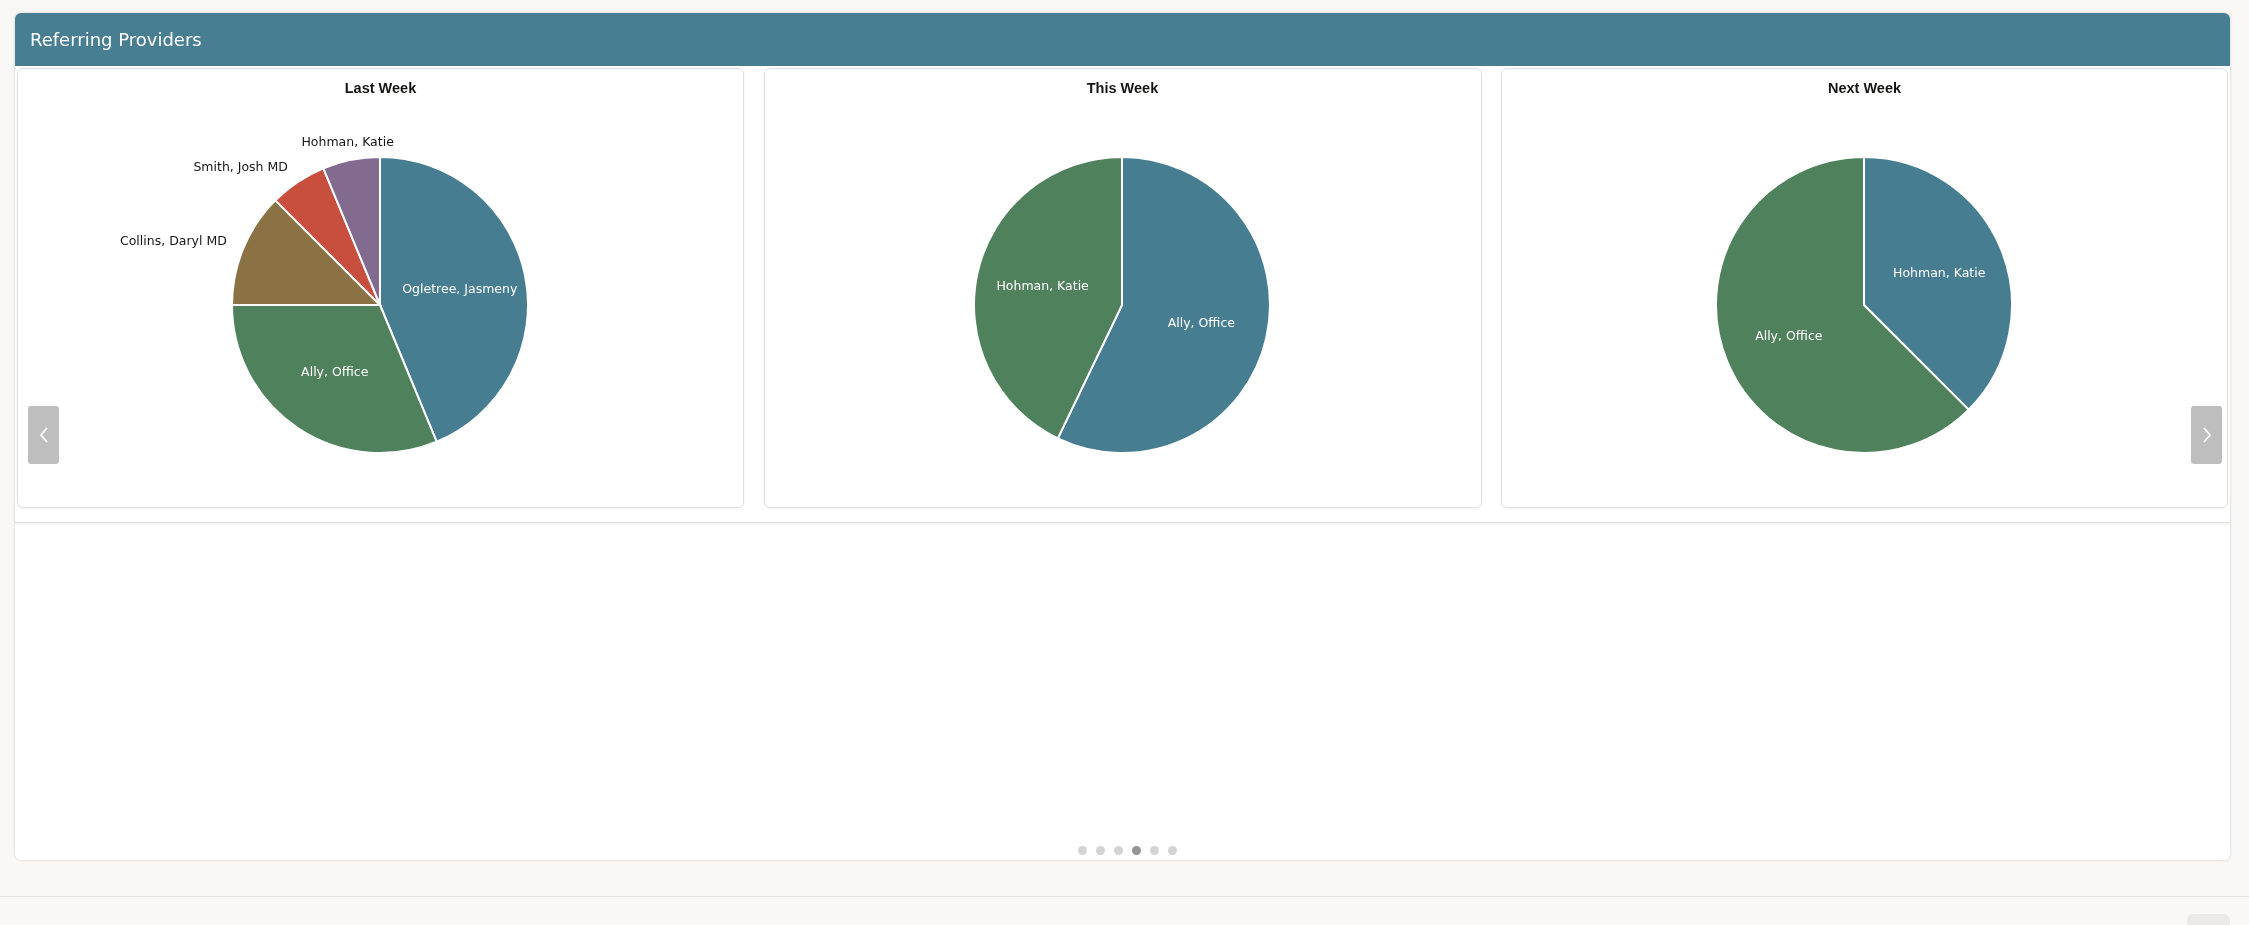  Describe the element at coordinates (460, 288) in the screenshot. I see `slice-label: Ogletree, Jasmeny` at that location.